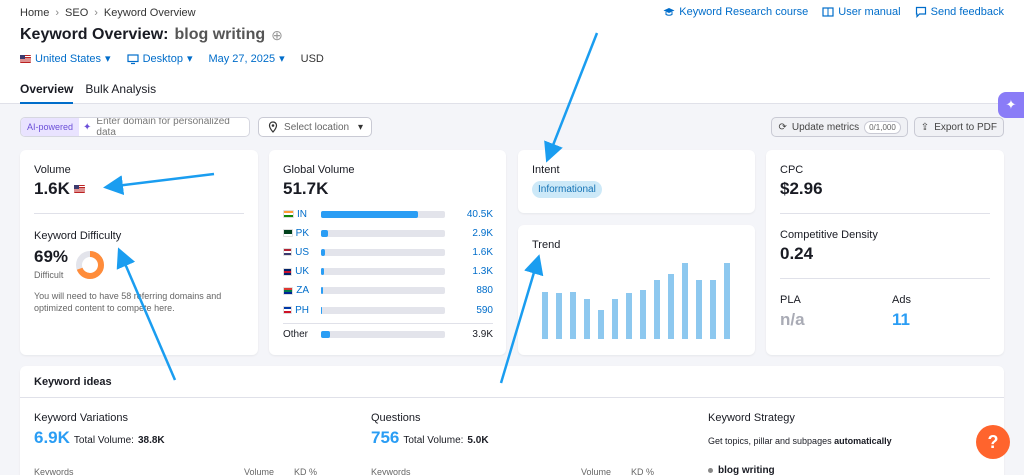 This screenshot has width=1024, height=475. I want to click on tab-overview: Overview, so click(47, 93).